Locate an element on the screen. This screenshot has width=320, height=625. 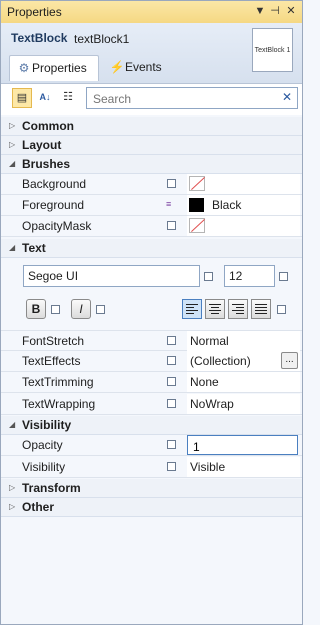
sort-az-icon: A↓ is located at coordinates (45, 97).